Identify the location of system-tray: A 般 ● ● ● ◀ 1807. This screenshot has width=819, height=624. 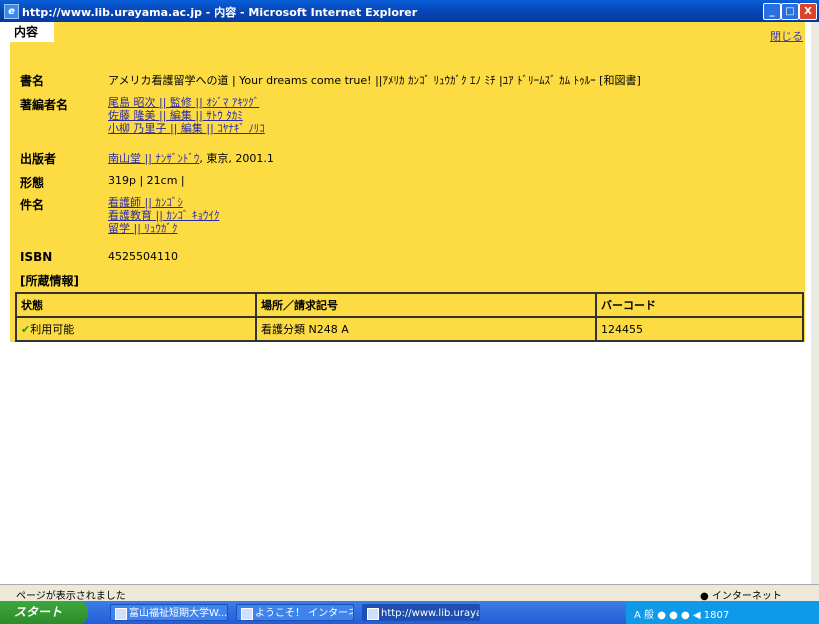
(722, 612).